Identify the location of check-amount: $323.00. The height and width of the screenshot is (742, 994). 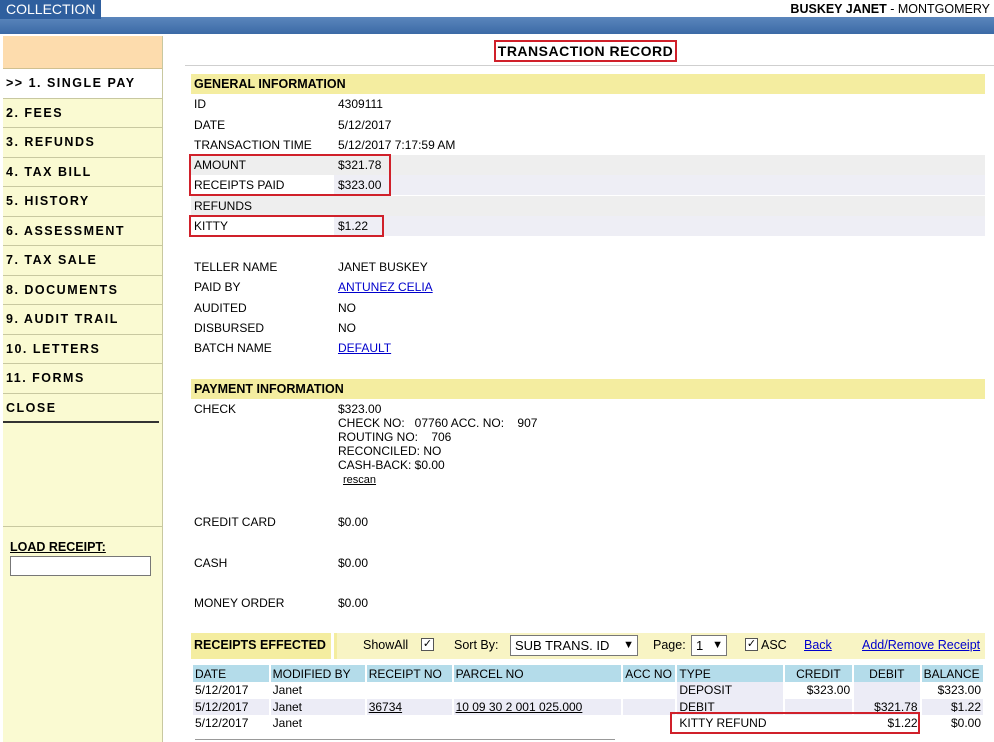
(360, 409).